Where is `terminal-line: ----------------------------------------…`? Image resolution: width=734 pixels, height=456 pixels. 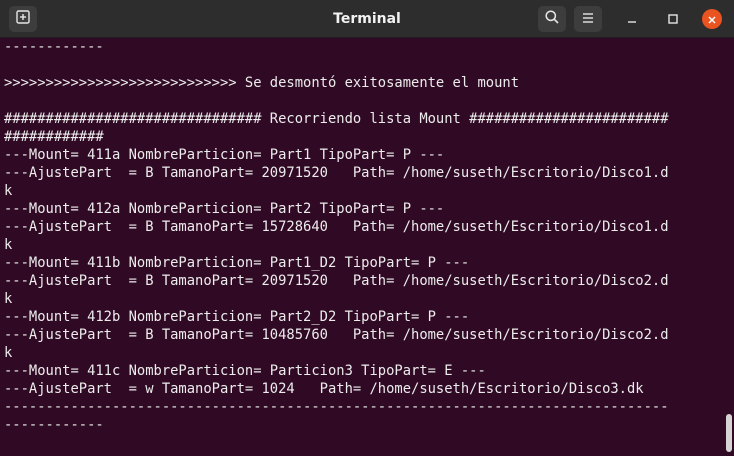 terminal-line: ----------------------------------------… is located at coordinates (336, 407).